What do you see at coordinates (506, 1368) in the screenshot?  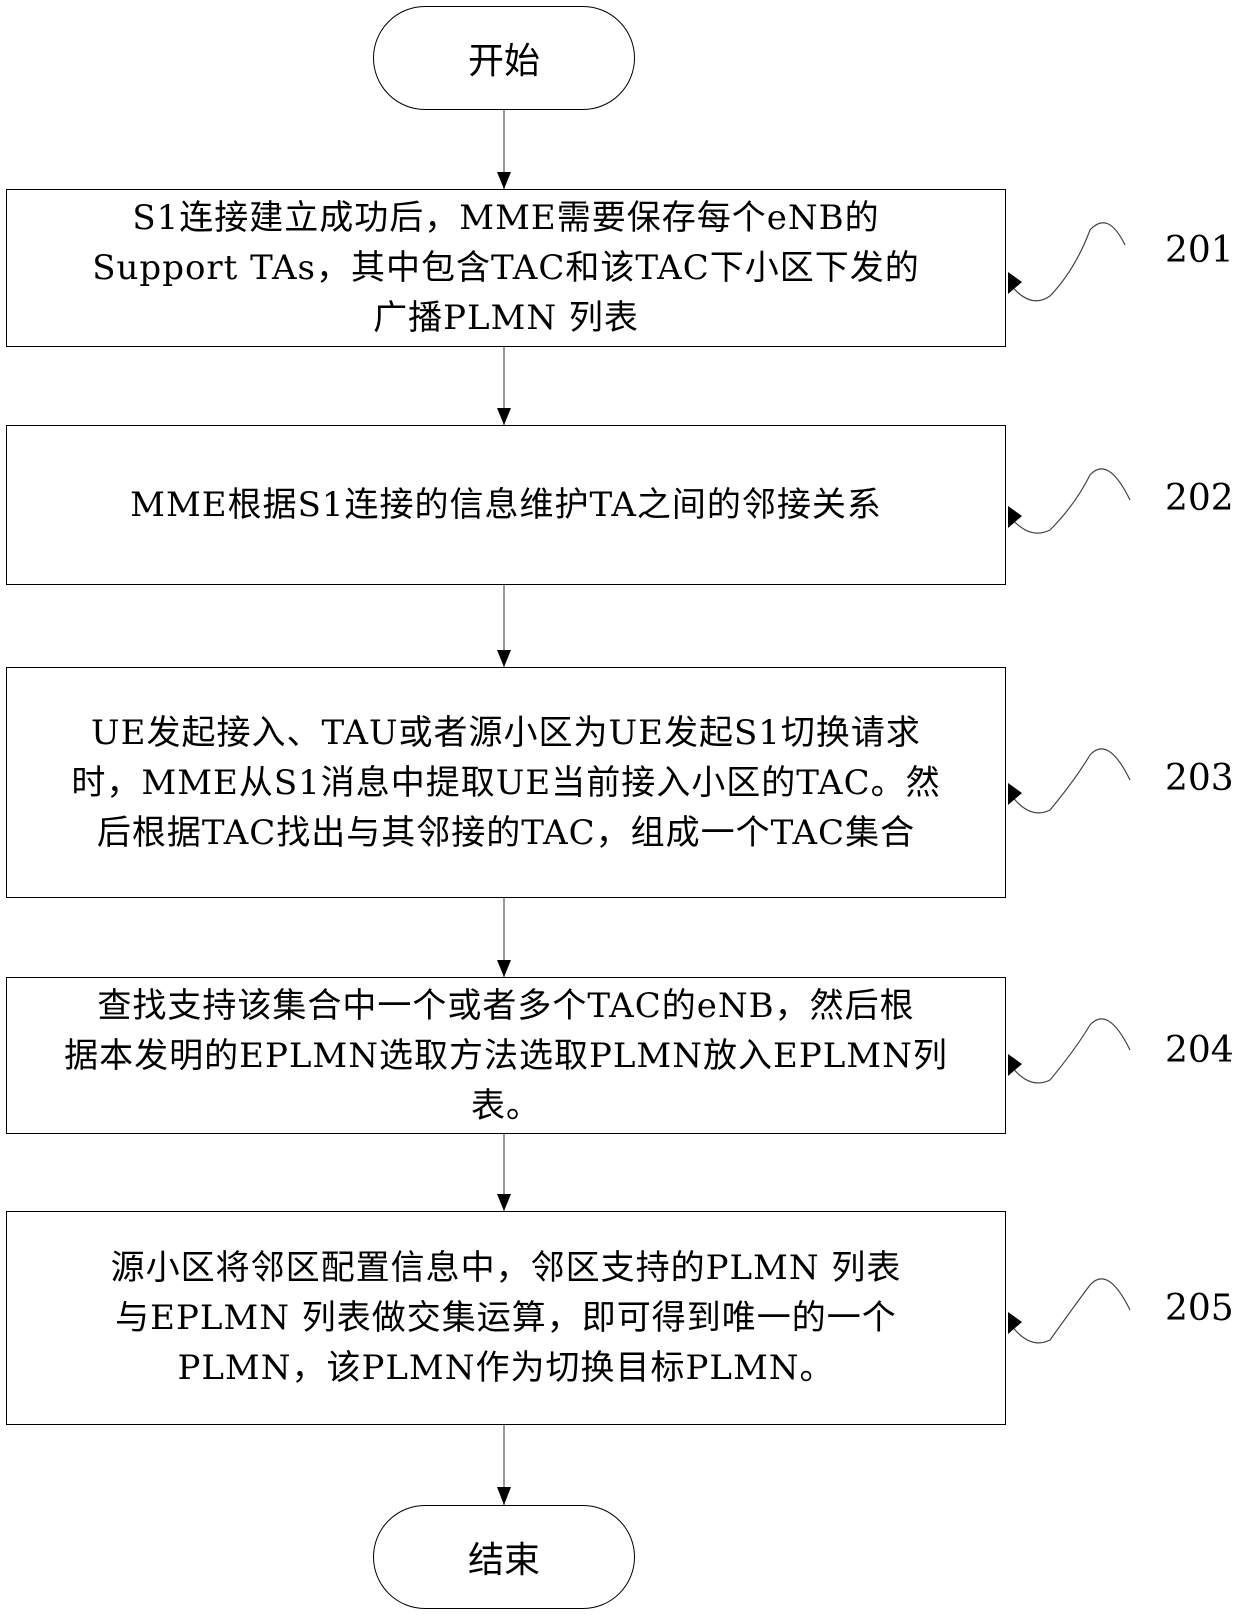 I see `step-line: PLMN，该PLMN作为切换目标PLMN。` at bounding box center [506, 1368].